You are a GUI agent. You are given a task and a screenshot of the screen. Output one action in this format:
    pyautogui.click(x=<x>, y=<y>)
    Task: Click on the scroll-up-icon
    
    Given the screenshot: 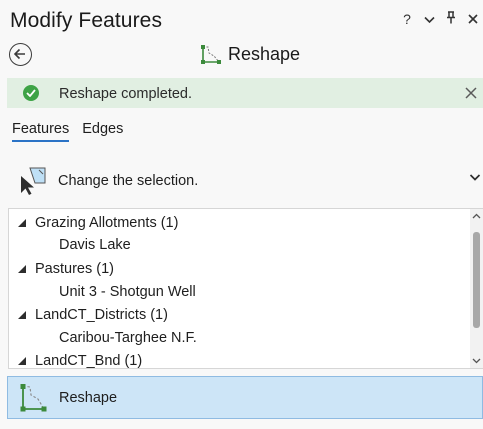 What is the action you would take?
    pyautogui.click(x=476, y=216)
    